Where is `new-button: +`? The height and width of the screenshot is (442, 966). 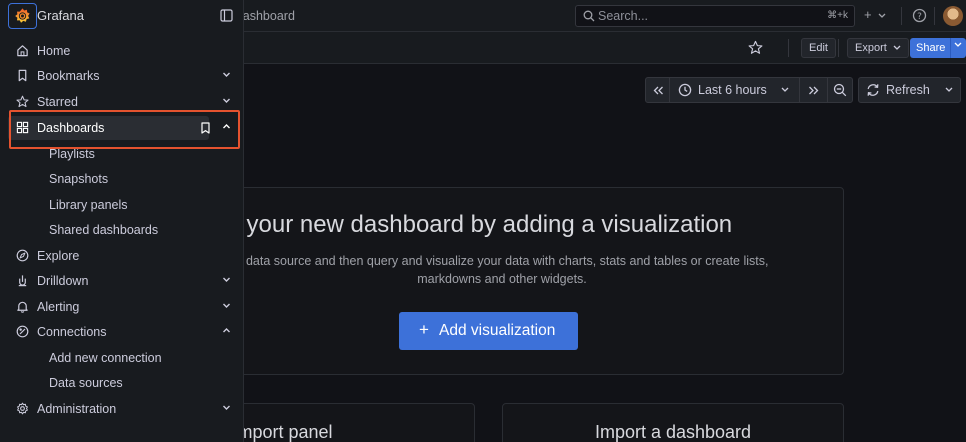 new-button: + is located at coordinates (875, 14).